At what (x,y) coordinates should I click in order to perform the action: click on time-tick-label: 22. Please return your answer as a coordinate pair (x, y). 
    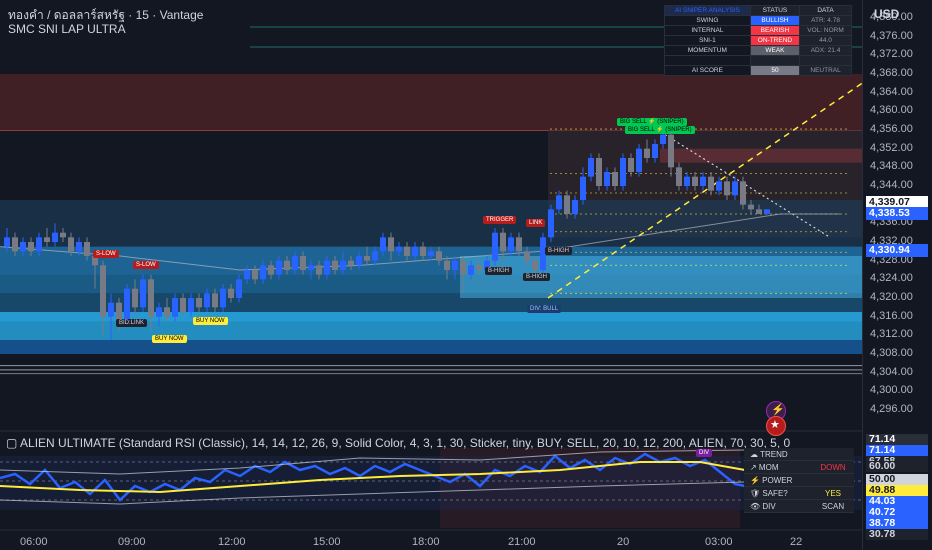
    Looking at the image, I should click on (796, 542).